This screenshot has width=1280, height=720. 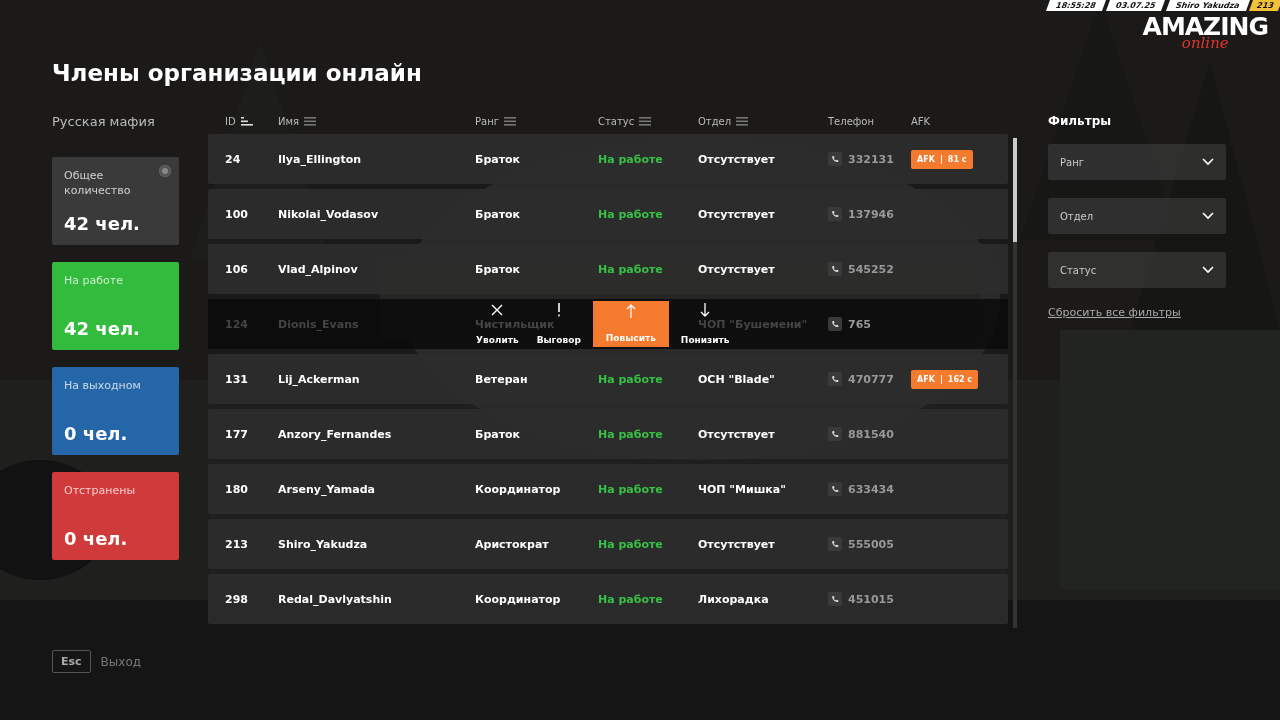 I want to click on table-cell-text: 177, so click(x=237, y=434).